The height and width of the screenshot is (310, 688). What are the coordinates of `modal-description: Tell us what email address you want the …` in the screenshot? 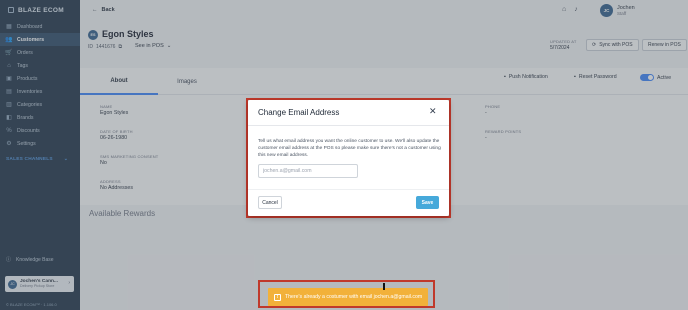 It's located at (349, 148).